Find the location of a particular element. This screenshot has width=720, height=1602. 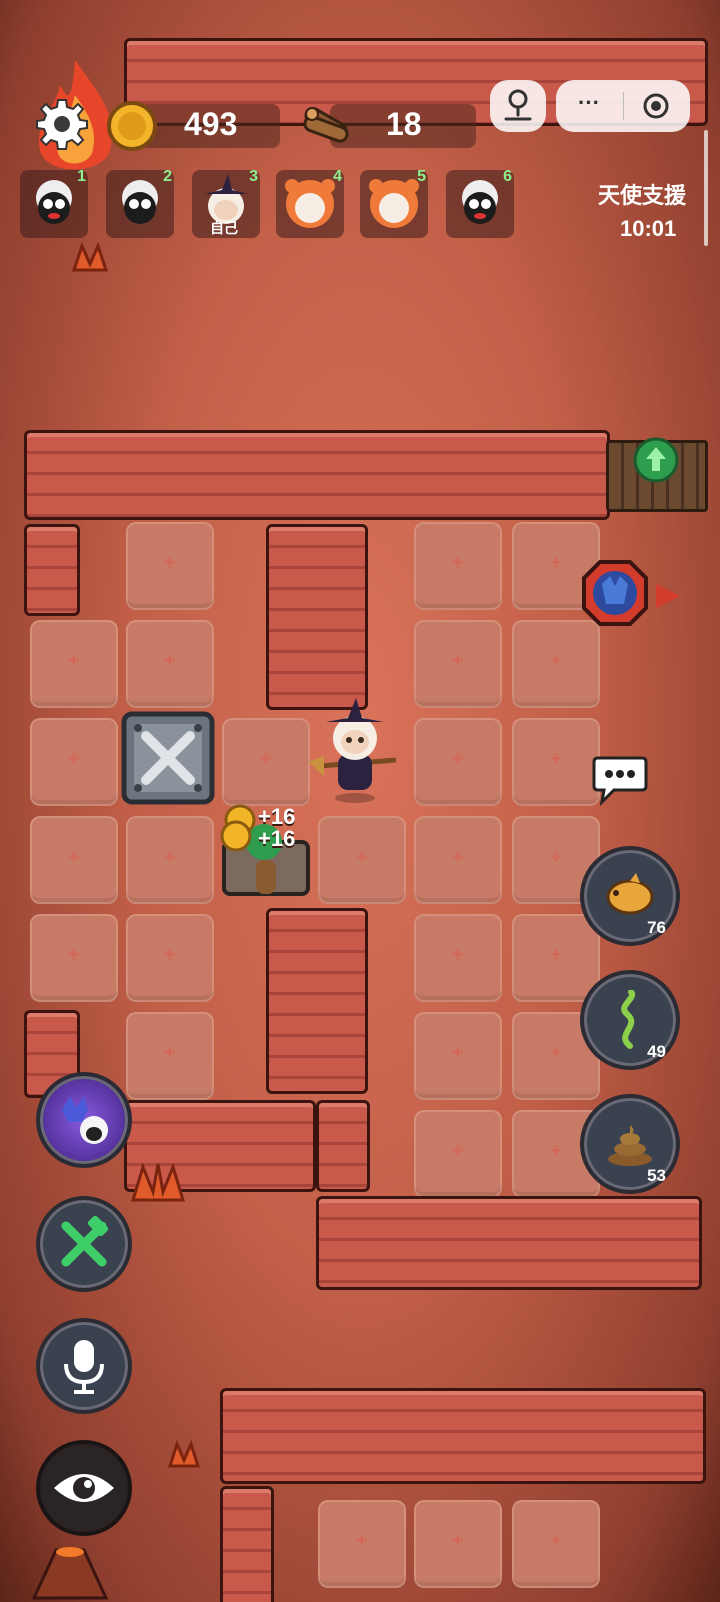

close-target-icon is located at coordinates (656, 106).